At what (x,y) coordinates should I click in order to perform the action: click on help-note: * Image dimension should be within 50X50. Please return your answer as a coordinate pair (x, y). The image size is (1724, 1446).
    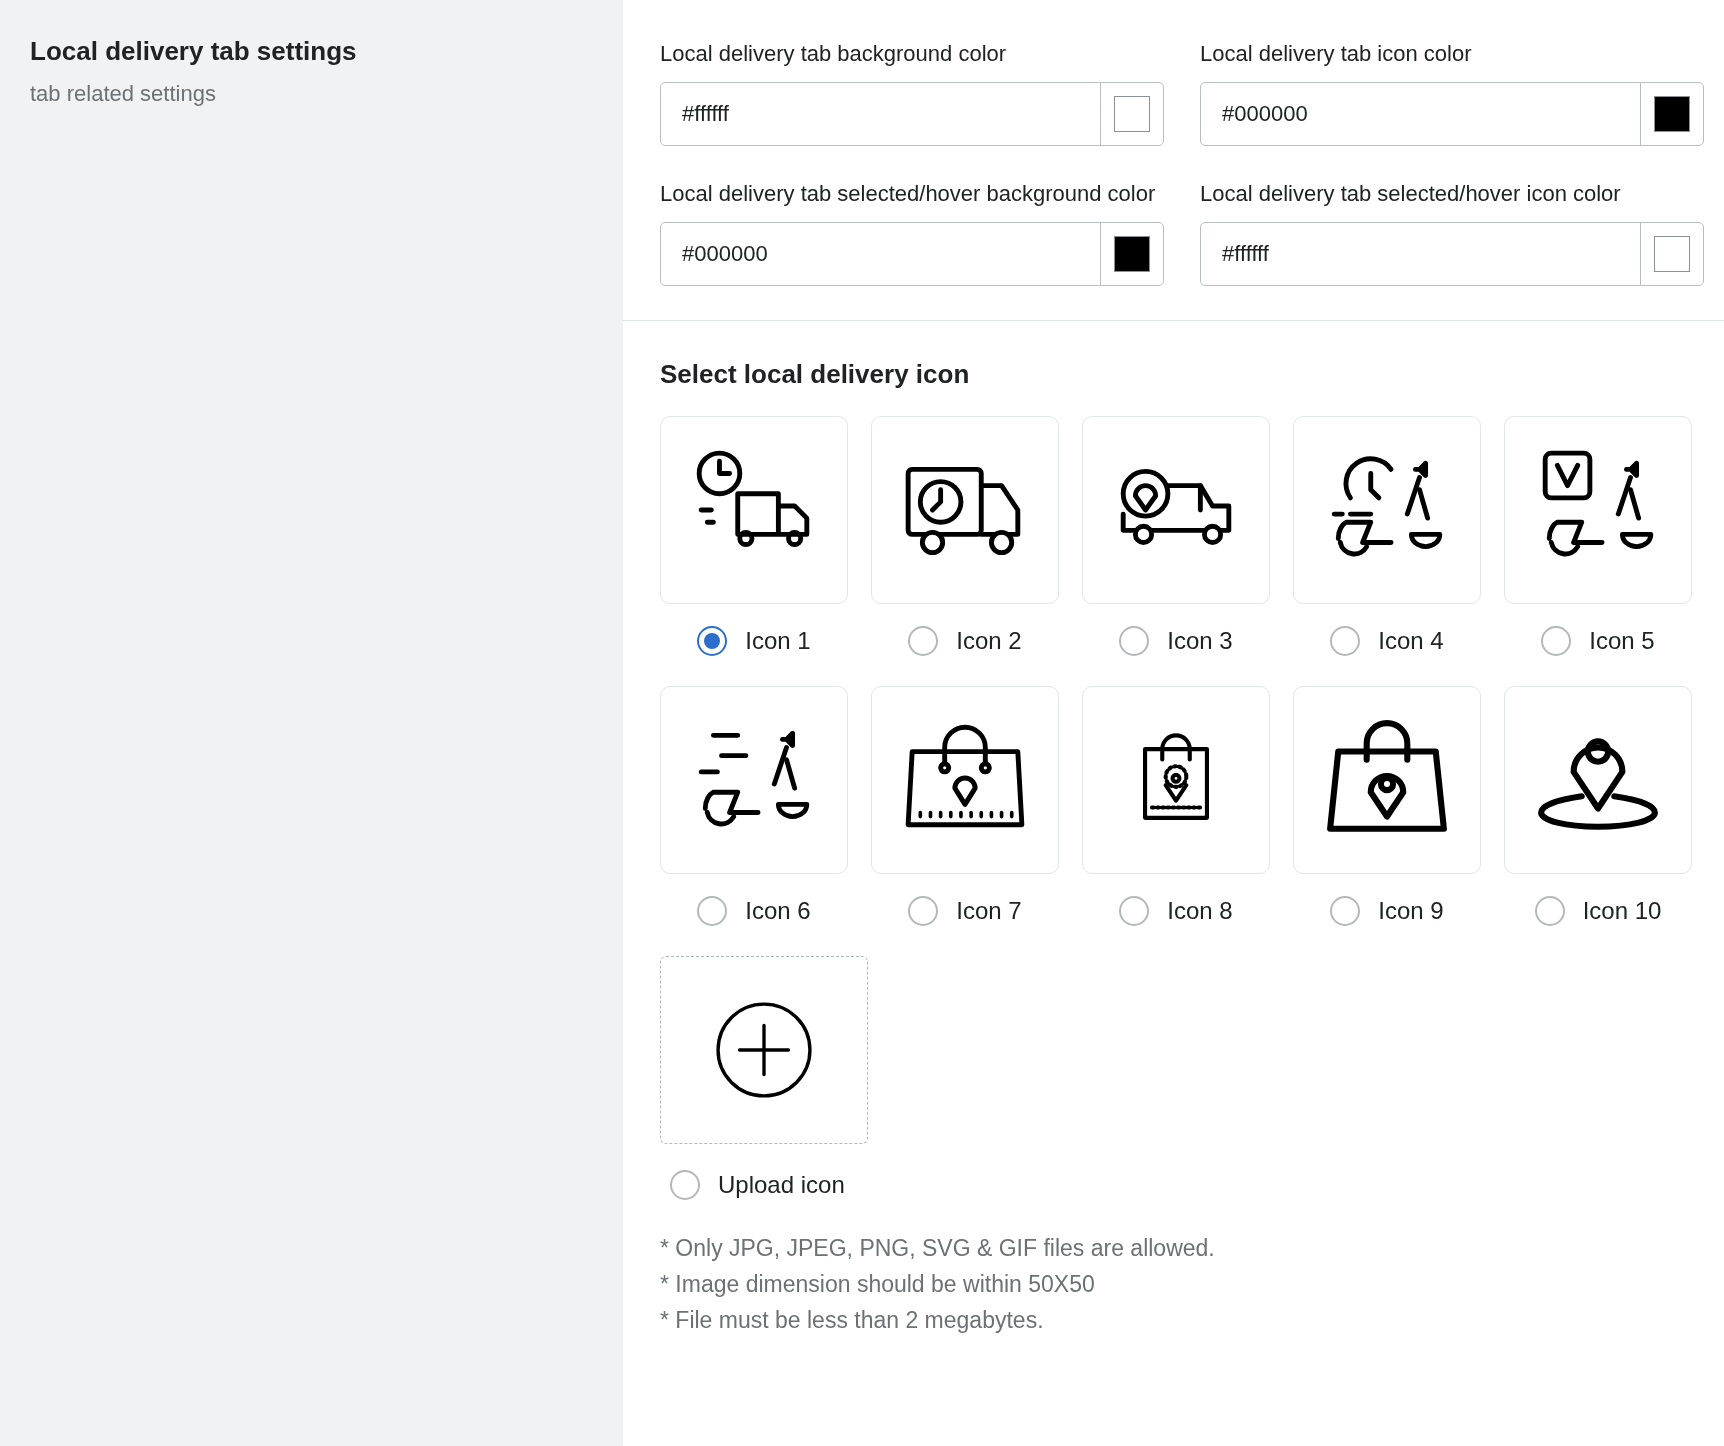
    Looking at the image, I should click on (878, 1284).